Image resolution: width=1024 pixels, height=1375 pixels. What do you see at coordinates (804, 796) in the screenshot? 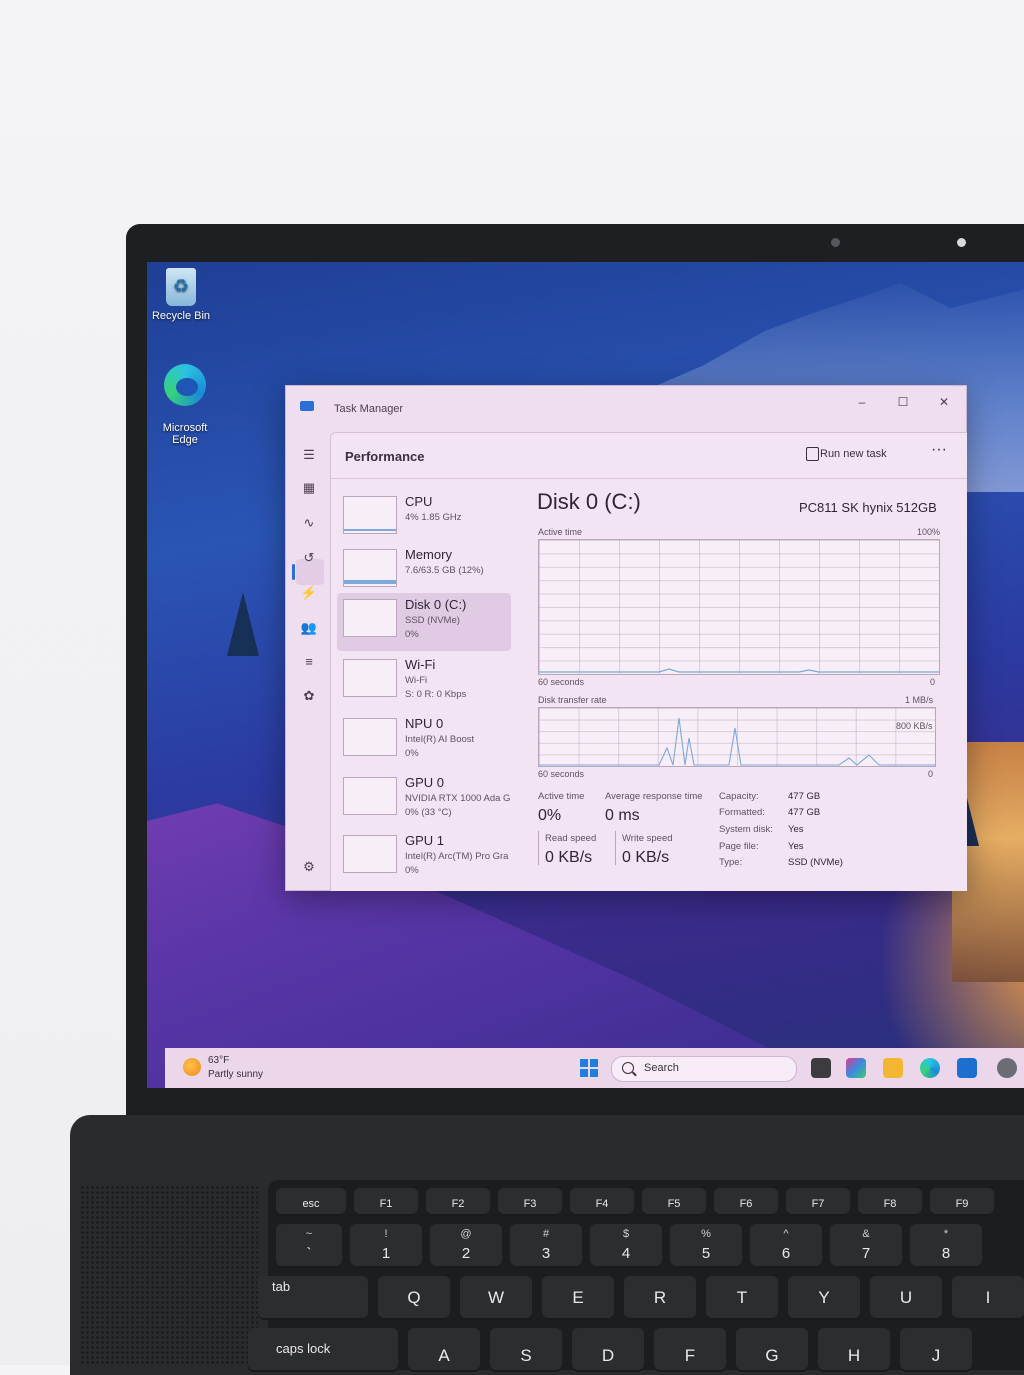
I see `property-value: 477 GB` at bounding box center [804, 796].